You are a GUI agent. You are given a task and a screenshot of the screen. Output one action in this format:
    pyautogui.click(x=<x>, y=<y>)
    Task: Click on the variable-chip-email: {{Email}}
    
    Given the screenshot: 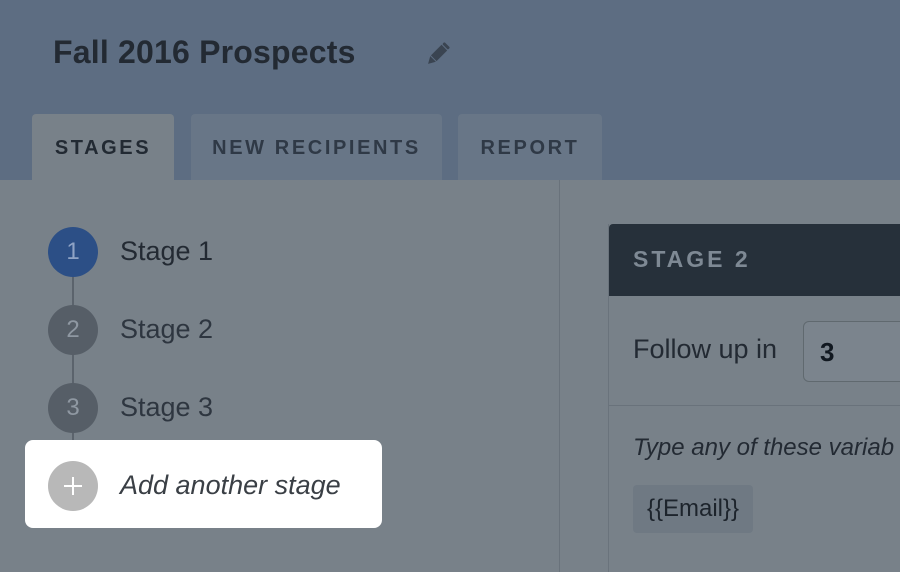 What is the action you would take?
    pyautogui.click(x=693, y=509)
    